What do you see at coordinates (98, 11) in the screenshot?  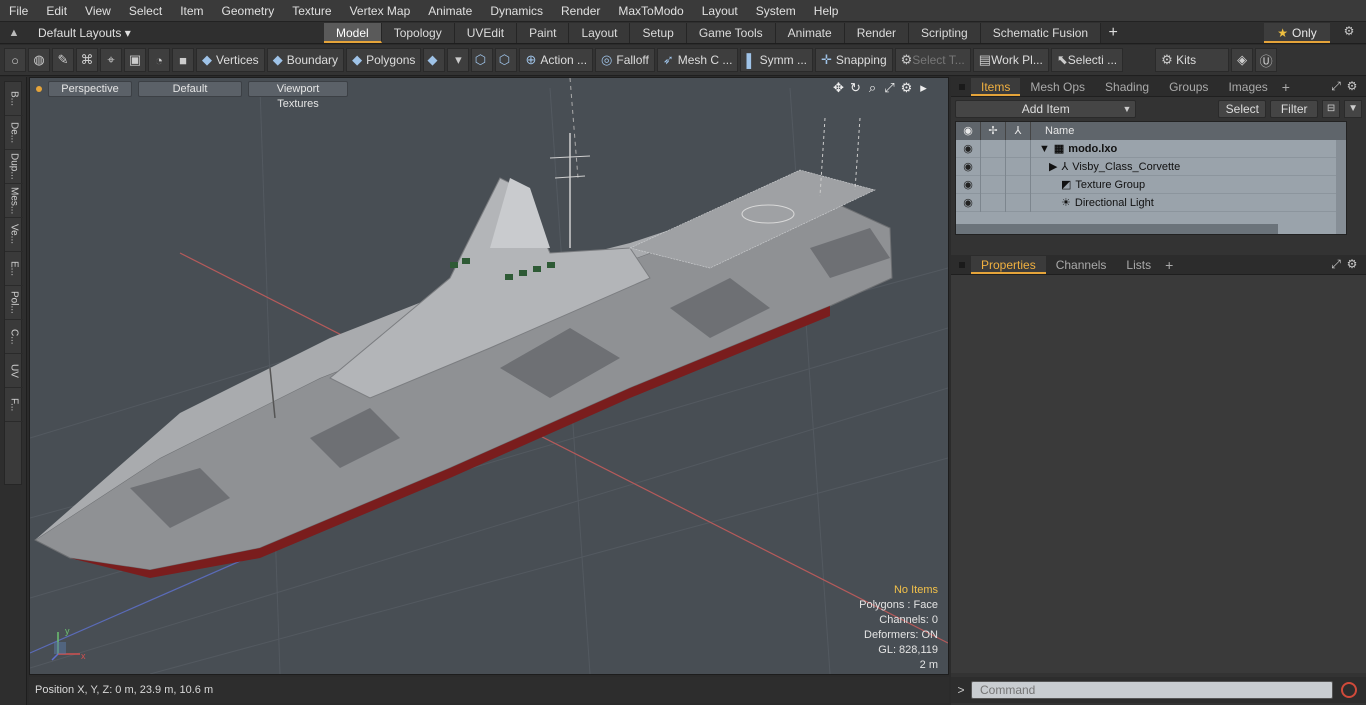 I see `menu-view: View` at bounding box center [98, 11].